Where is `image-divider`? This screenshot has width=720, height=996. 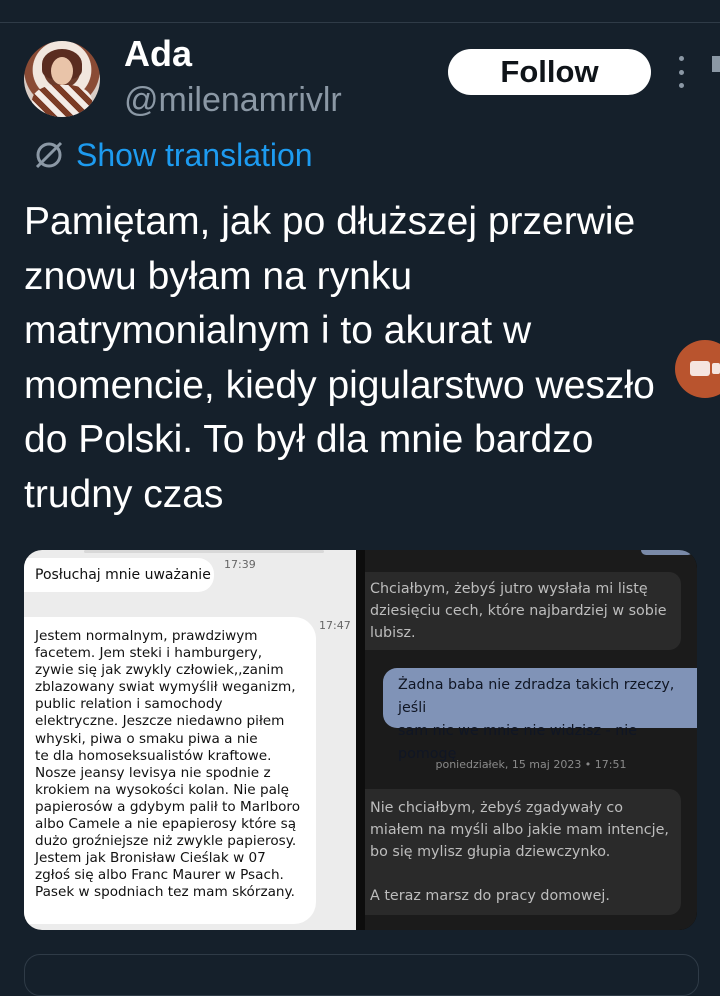
image-divider is located at coordinates (360, 740).